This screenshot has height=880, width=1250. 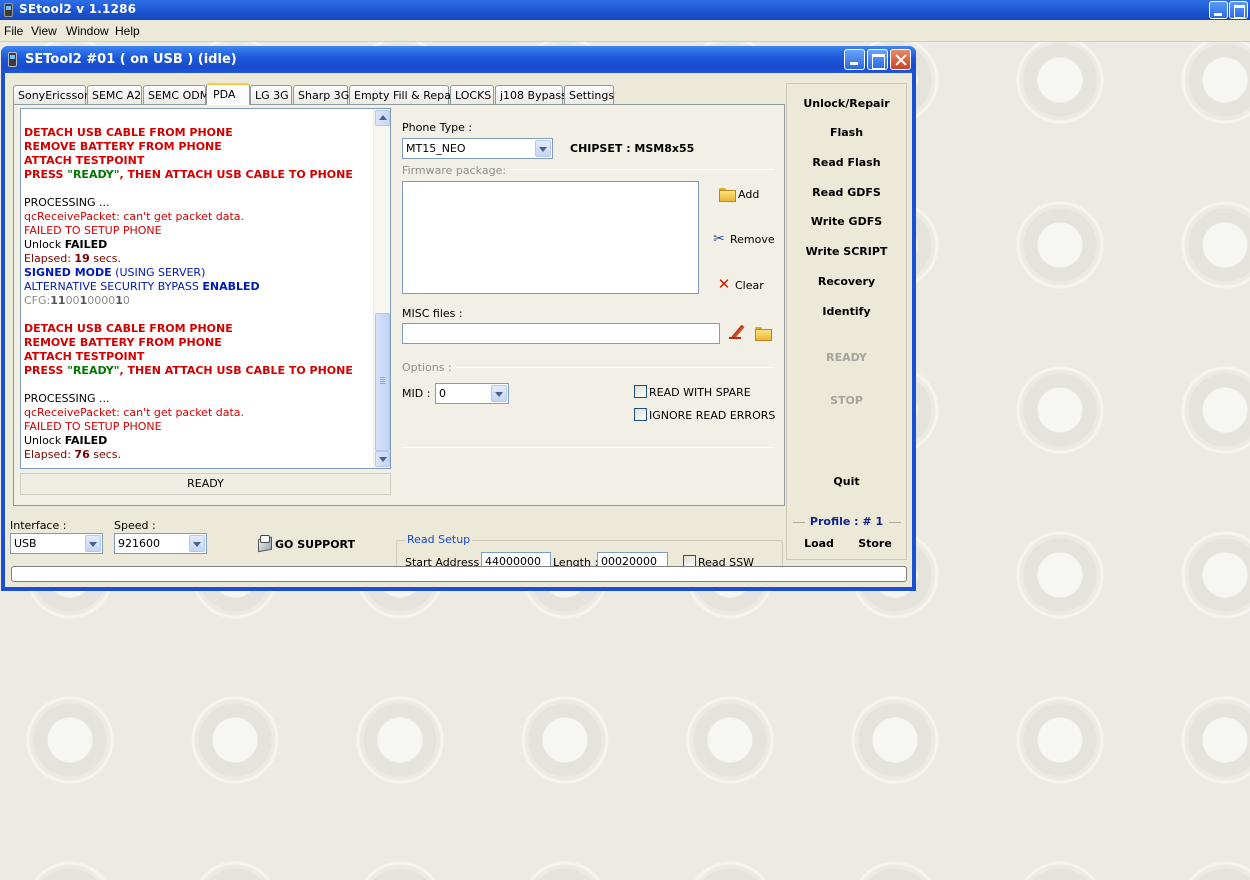 I want to click on tab-sharp-3g: Sharp 3G, so click(x=321, y=94).